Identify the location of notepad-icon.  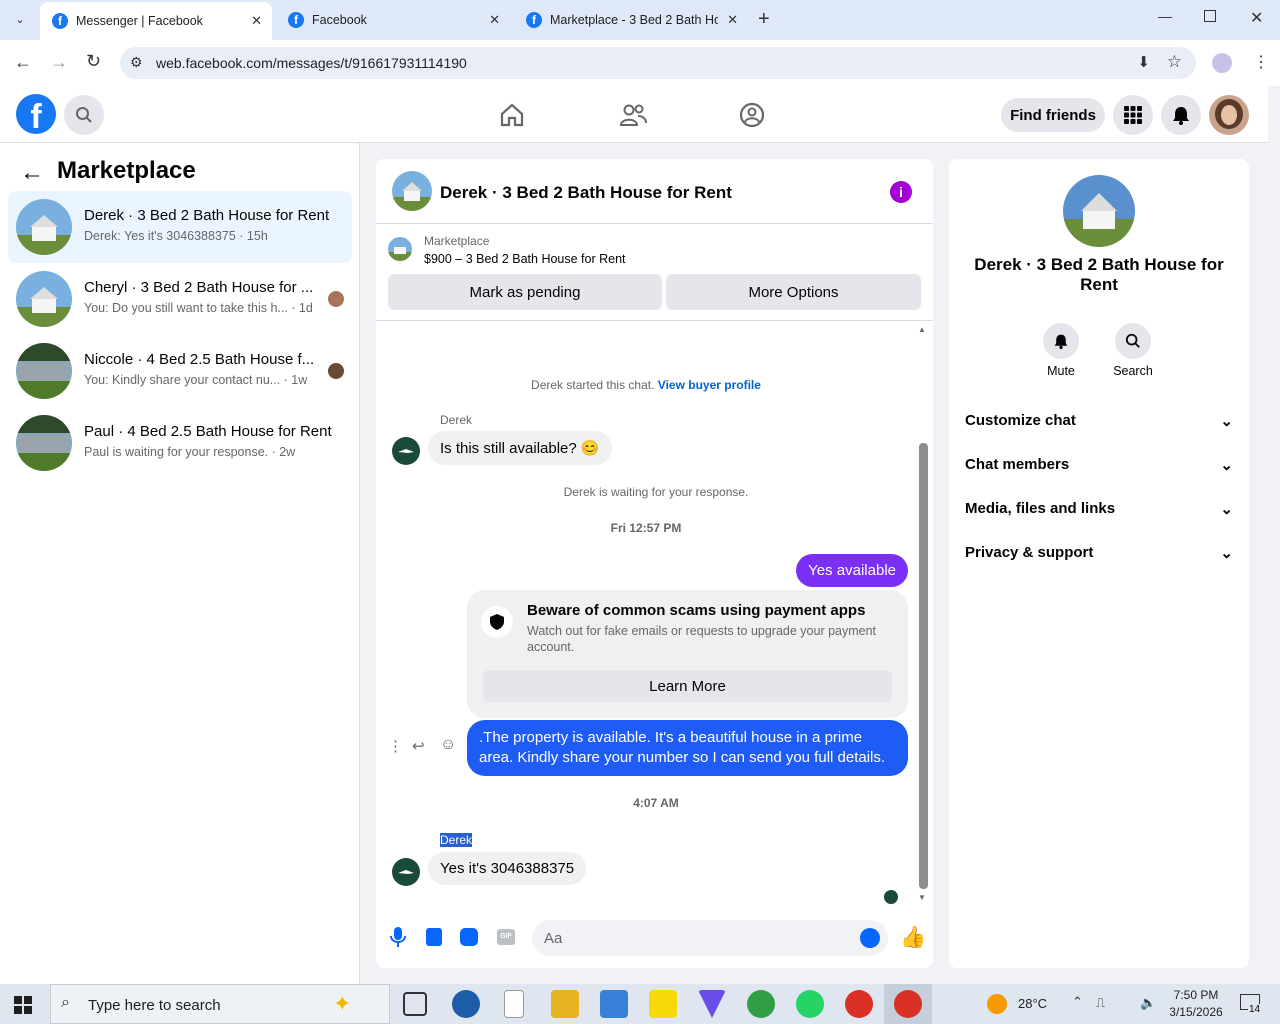
(514, 1004).